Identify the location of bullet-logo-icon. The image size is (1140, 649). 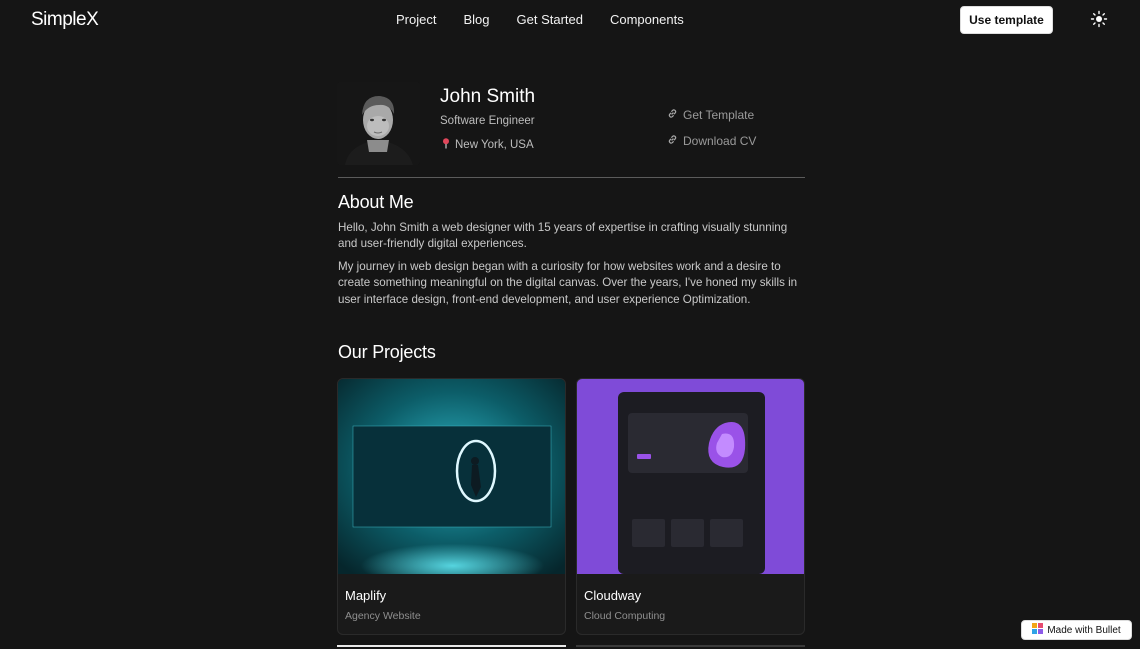
(1038, 630).